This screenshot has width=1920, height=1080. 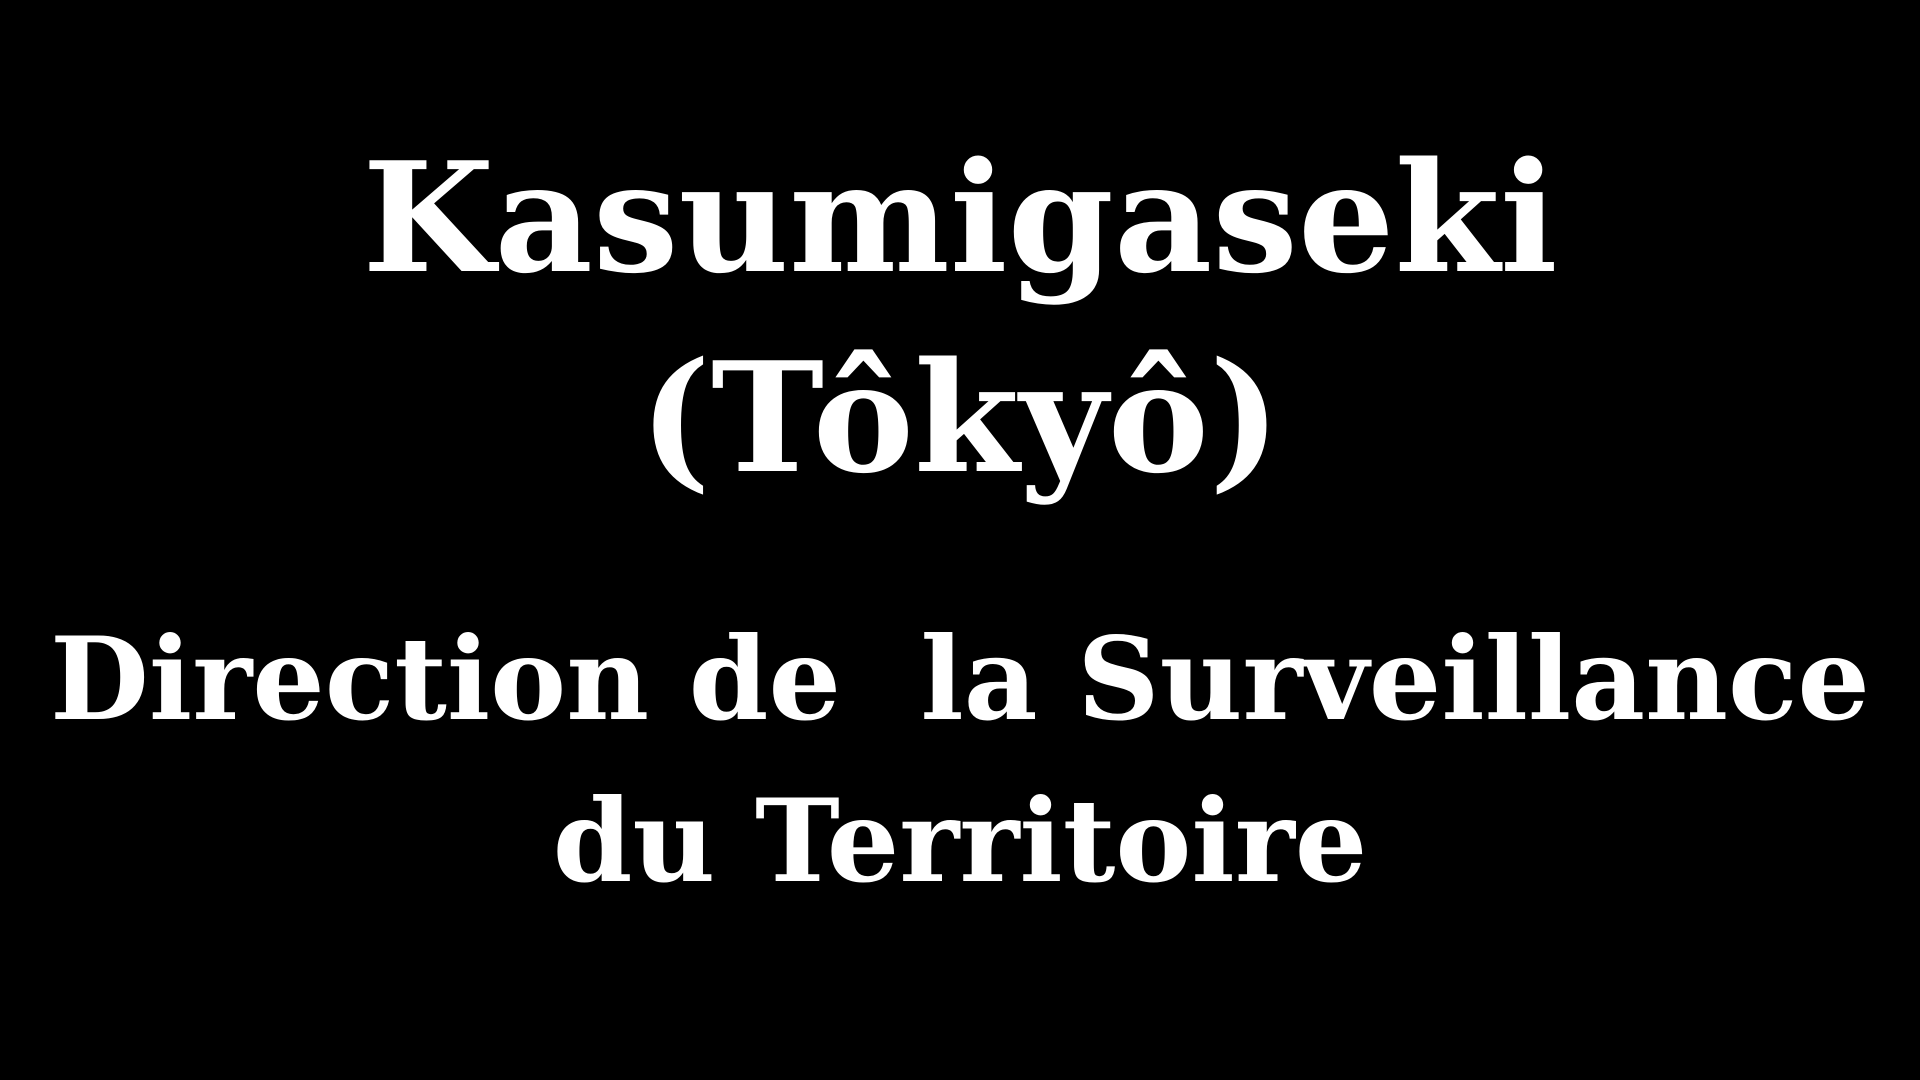 I want to click on organization-name-line2: du Territoire, so click(x=960, y=841).